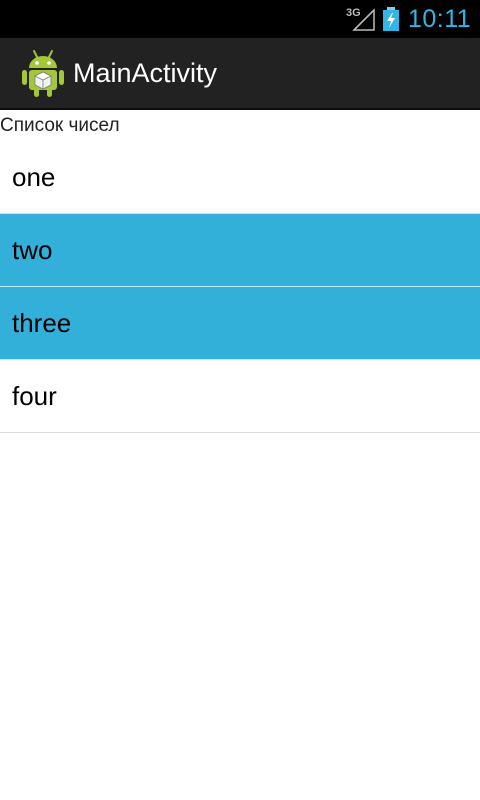 The image size is (480, 800). Describe the element at coordinates (43, 73) in the screenshot. I see `android-app-icon` at that location.